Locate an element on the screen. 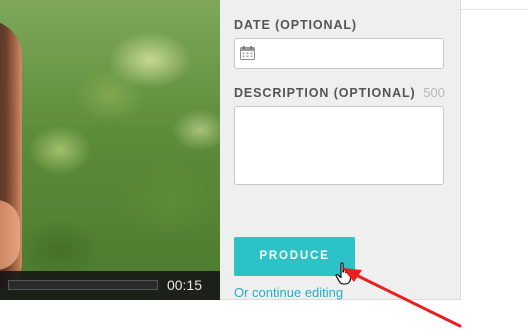 The width and height of the screenshot is (528, 330). description-textarea is located at coordinates (339, 145).